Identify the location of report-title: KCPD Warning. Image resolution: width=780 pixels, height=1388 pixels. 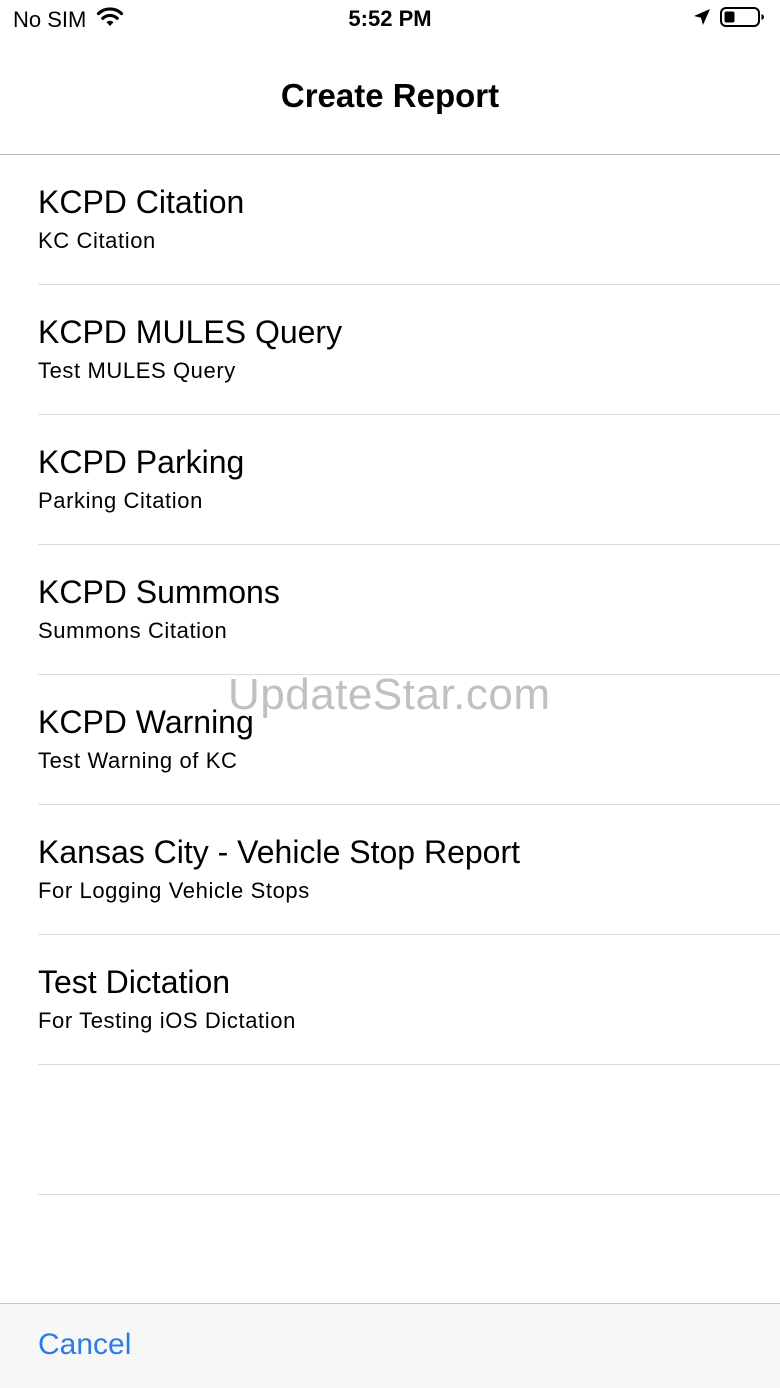
(146, 722).